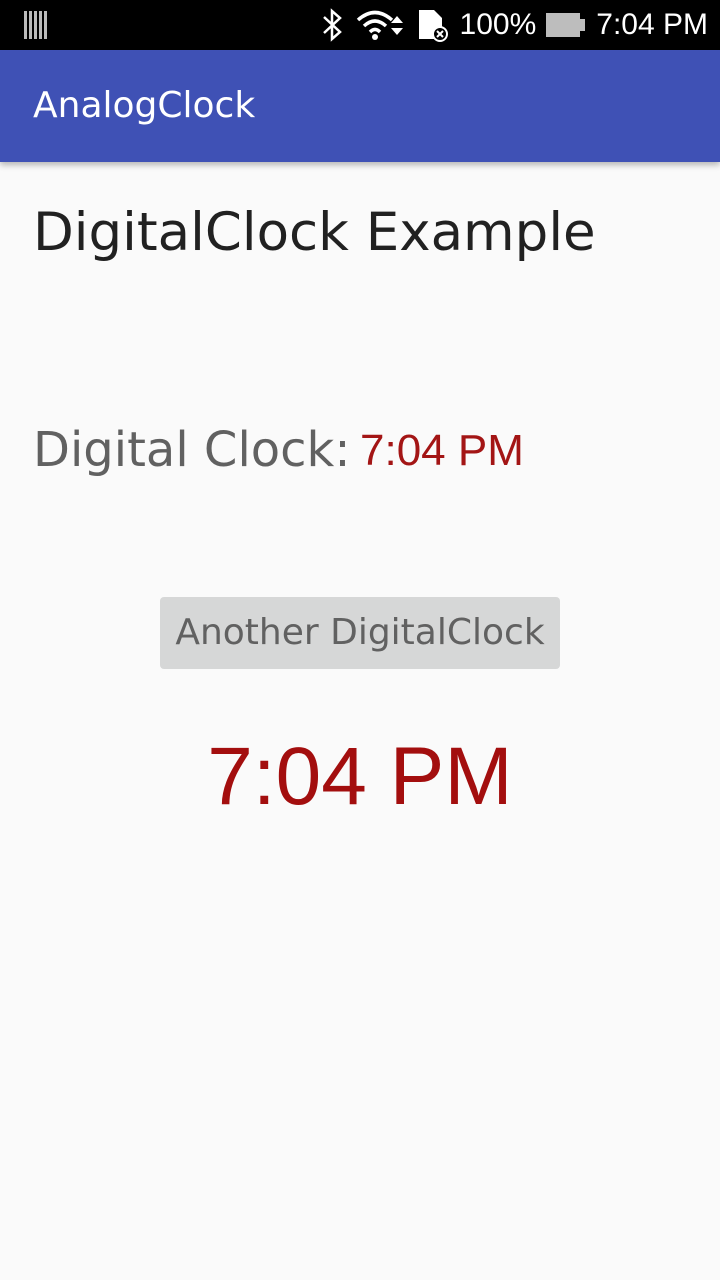 The height and width of the screenshot is (1280, 720). What do you see at coordinates (652, 24) in the screenshot?
I see `status-time: 7:04 PM` at bounding box center [652, 24].